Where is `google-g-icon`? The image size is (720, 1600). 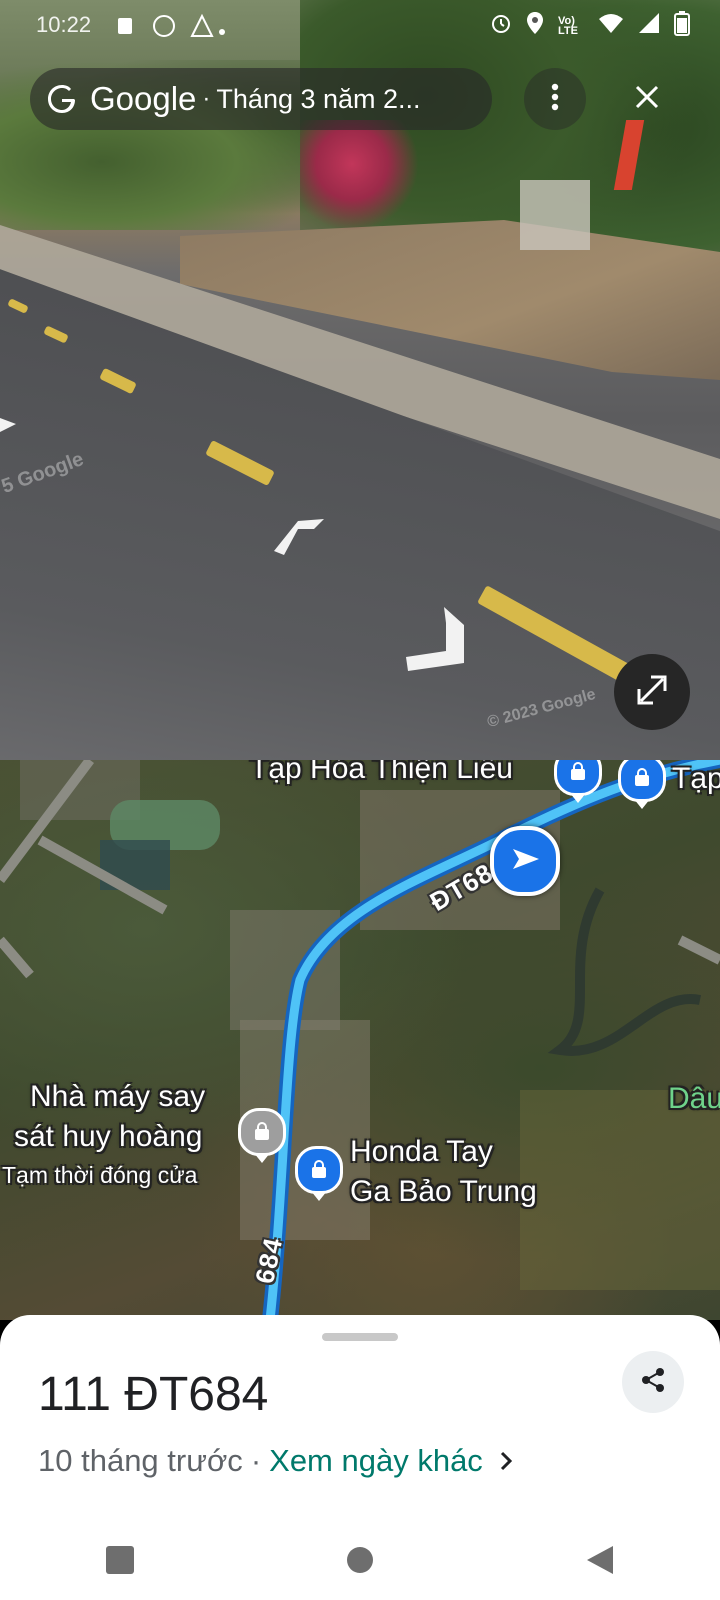
google-g-icon is located at coordinates (62, 99).